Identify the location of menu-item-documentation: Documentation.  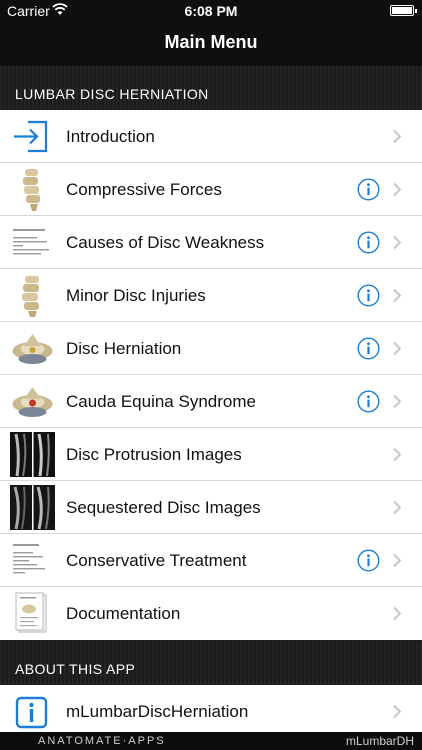
(211, 613).